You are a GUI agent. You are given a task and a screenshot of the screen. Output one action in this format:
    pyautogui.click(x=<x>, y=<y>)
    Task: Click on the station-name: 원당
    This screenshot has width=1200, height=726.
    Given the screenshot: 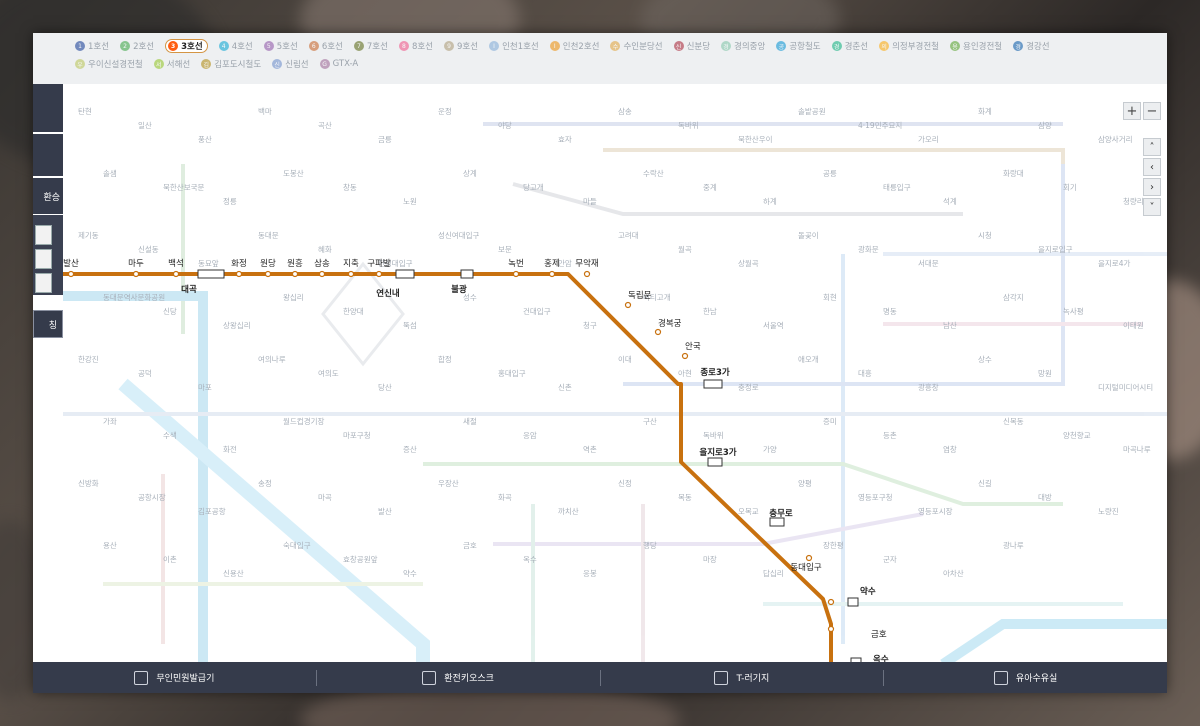 What is the action you would take?
    pyautogui.click(x=268, y=263)
    